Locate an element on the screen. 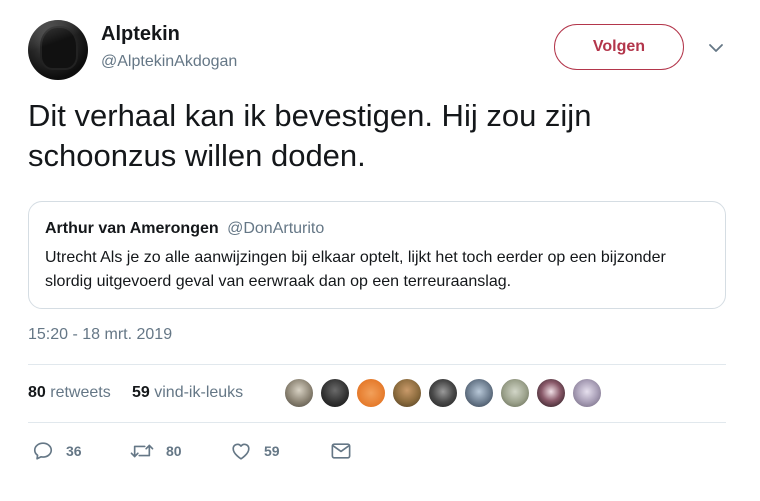 Image resolution: width=760 pixels, height=501 pixels. tweet-stats: 80 retweets 59 vind-ik-leuks is located at coordinates (378, 394).